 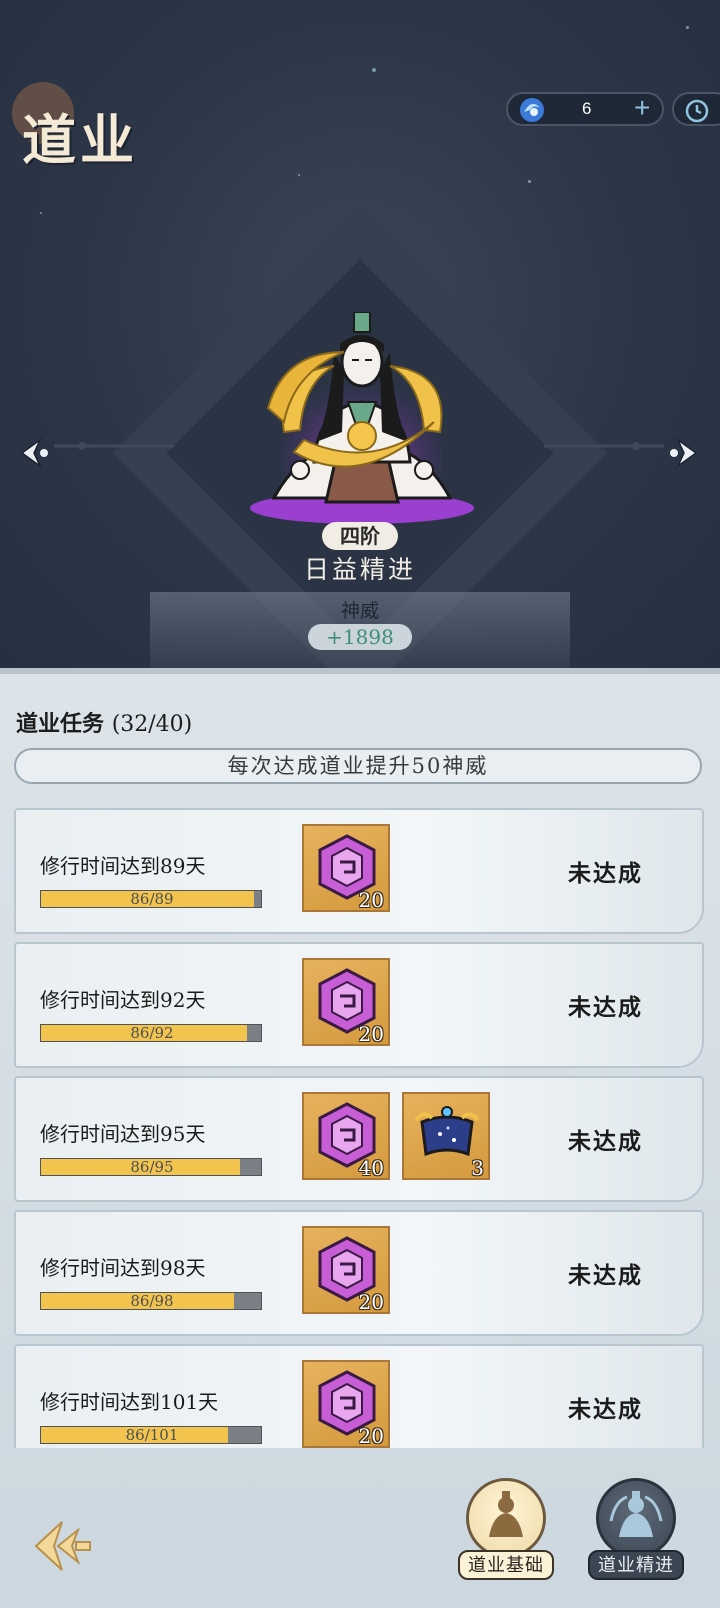 I want to click on task-progress-bar: 86/101, so click(x=151, y=1435).